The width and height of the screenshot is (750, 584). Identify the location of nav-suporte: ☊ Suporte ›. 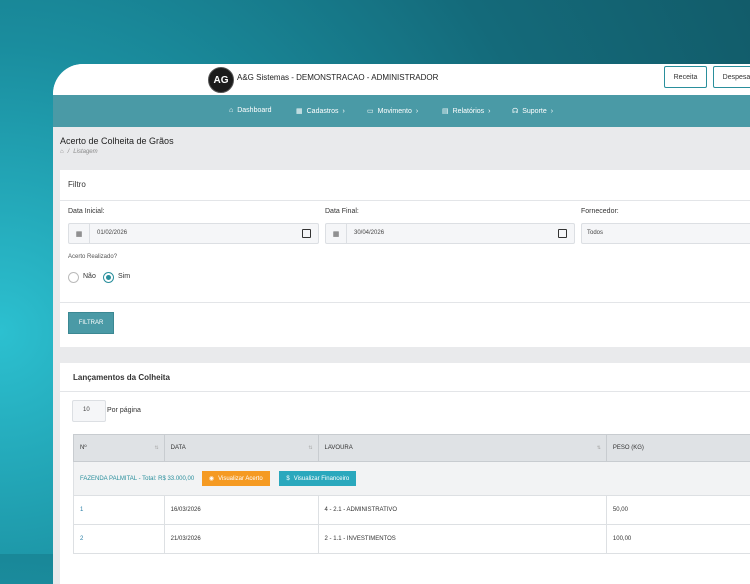
(532, 111).